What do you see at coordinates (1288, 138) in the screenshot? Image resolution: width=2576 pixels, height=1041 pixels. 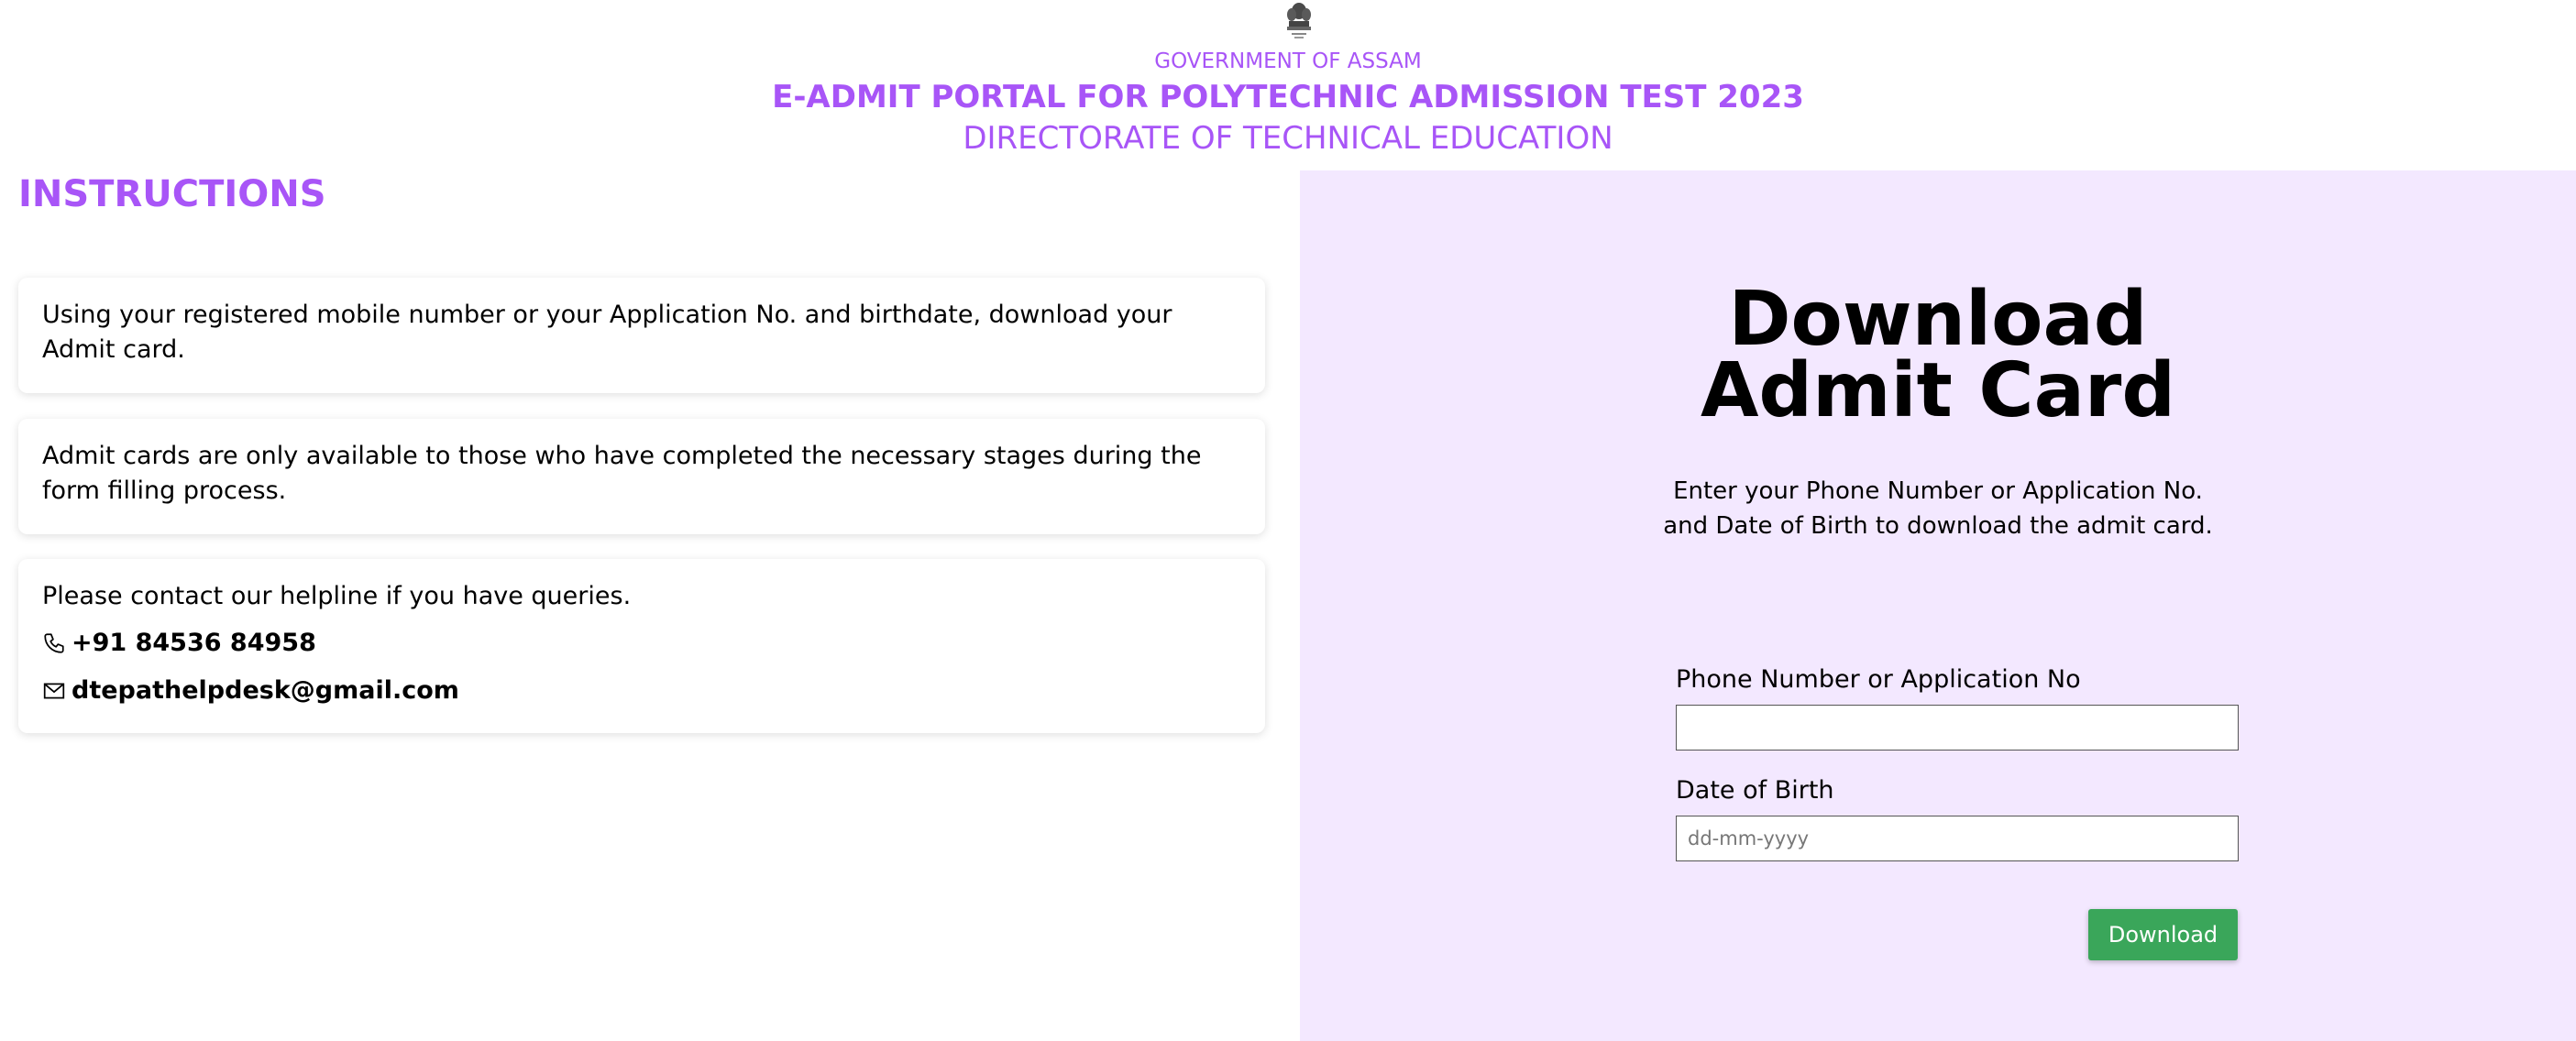 I see `directorate-name: DIRECTORATE OF TECHNICAL EDUCATION` at bounding box center [1288, 138].